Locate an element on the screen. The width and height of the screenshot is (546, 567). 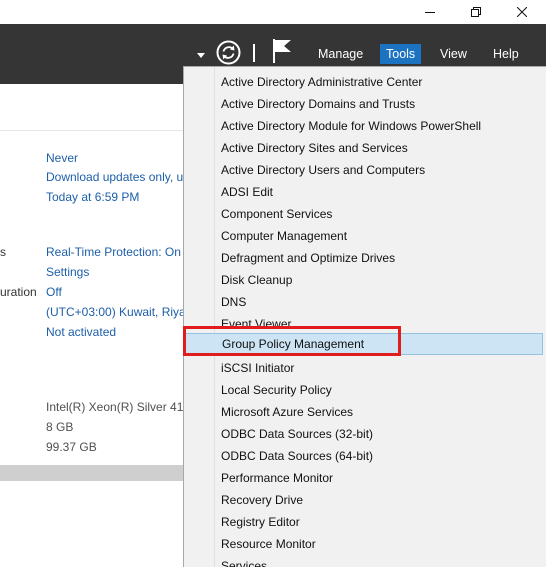
notifications-flag-icon is located at coordinates (282, 51).